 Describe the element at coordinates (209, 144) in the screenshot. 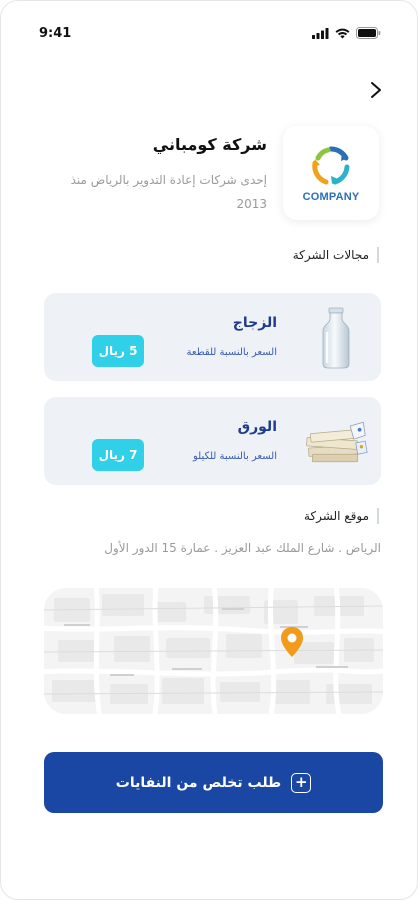

I see `company-name: شركة كومباني` at that location.